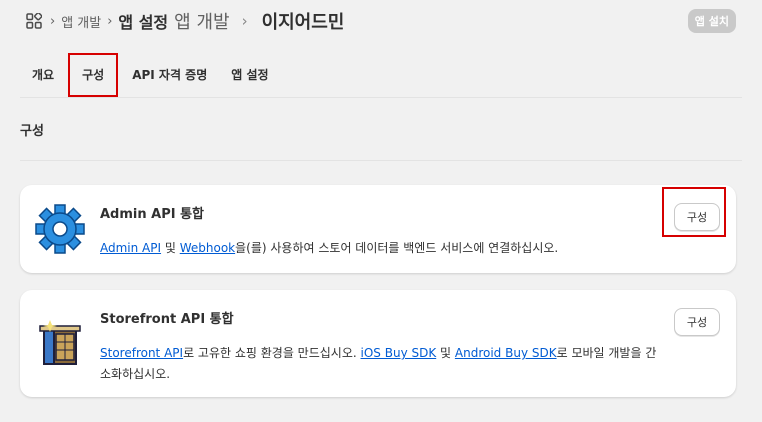 This screenshot has height=422, width=762. What do you see at coordinates (694, 212) in the screenshot?
I see `highlight-box` at bounding box center [694, 212].